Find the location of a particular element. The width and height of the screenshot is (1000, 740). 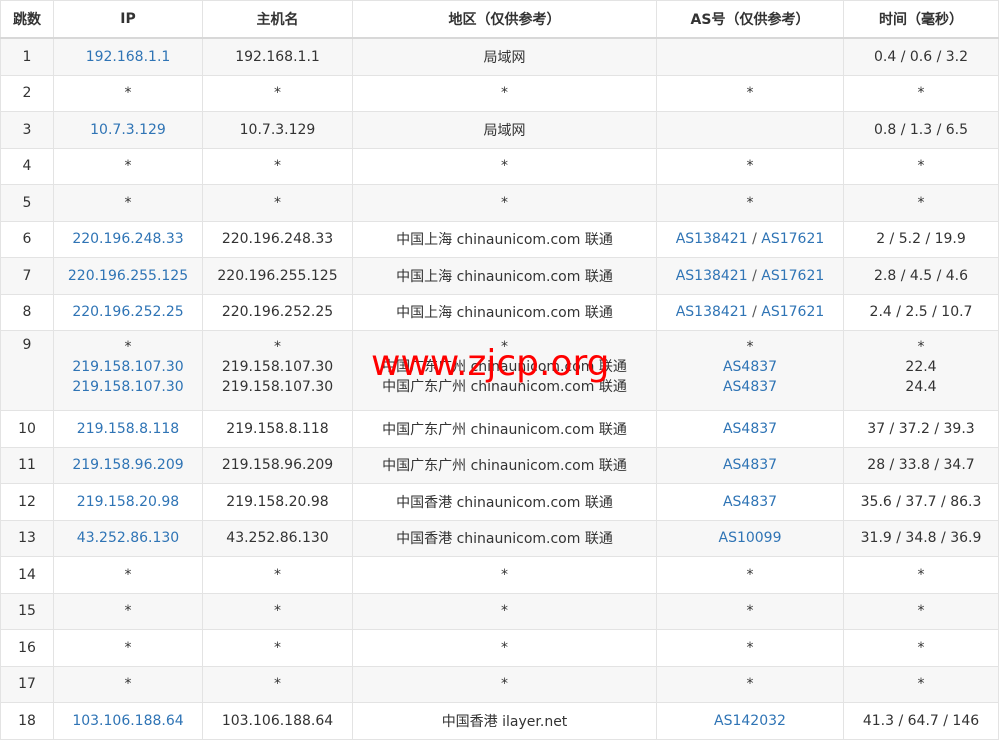

ip-link: 219.158.20.98 is located at coordinates (128, 502).